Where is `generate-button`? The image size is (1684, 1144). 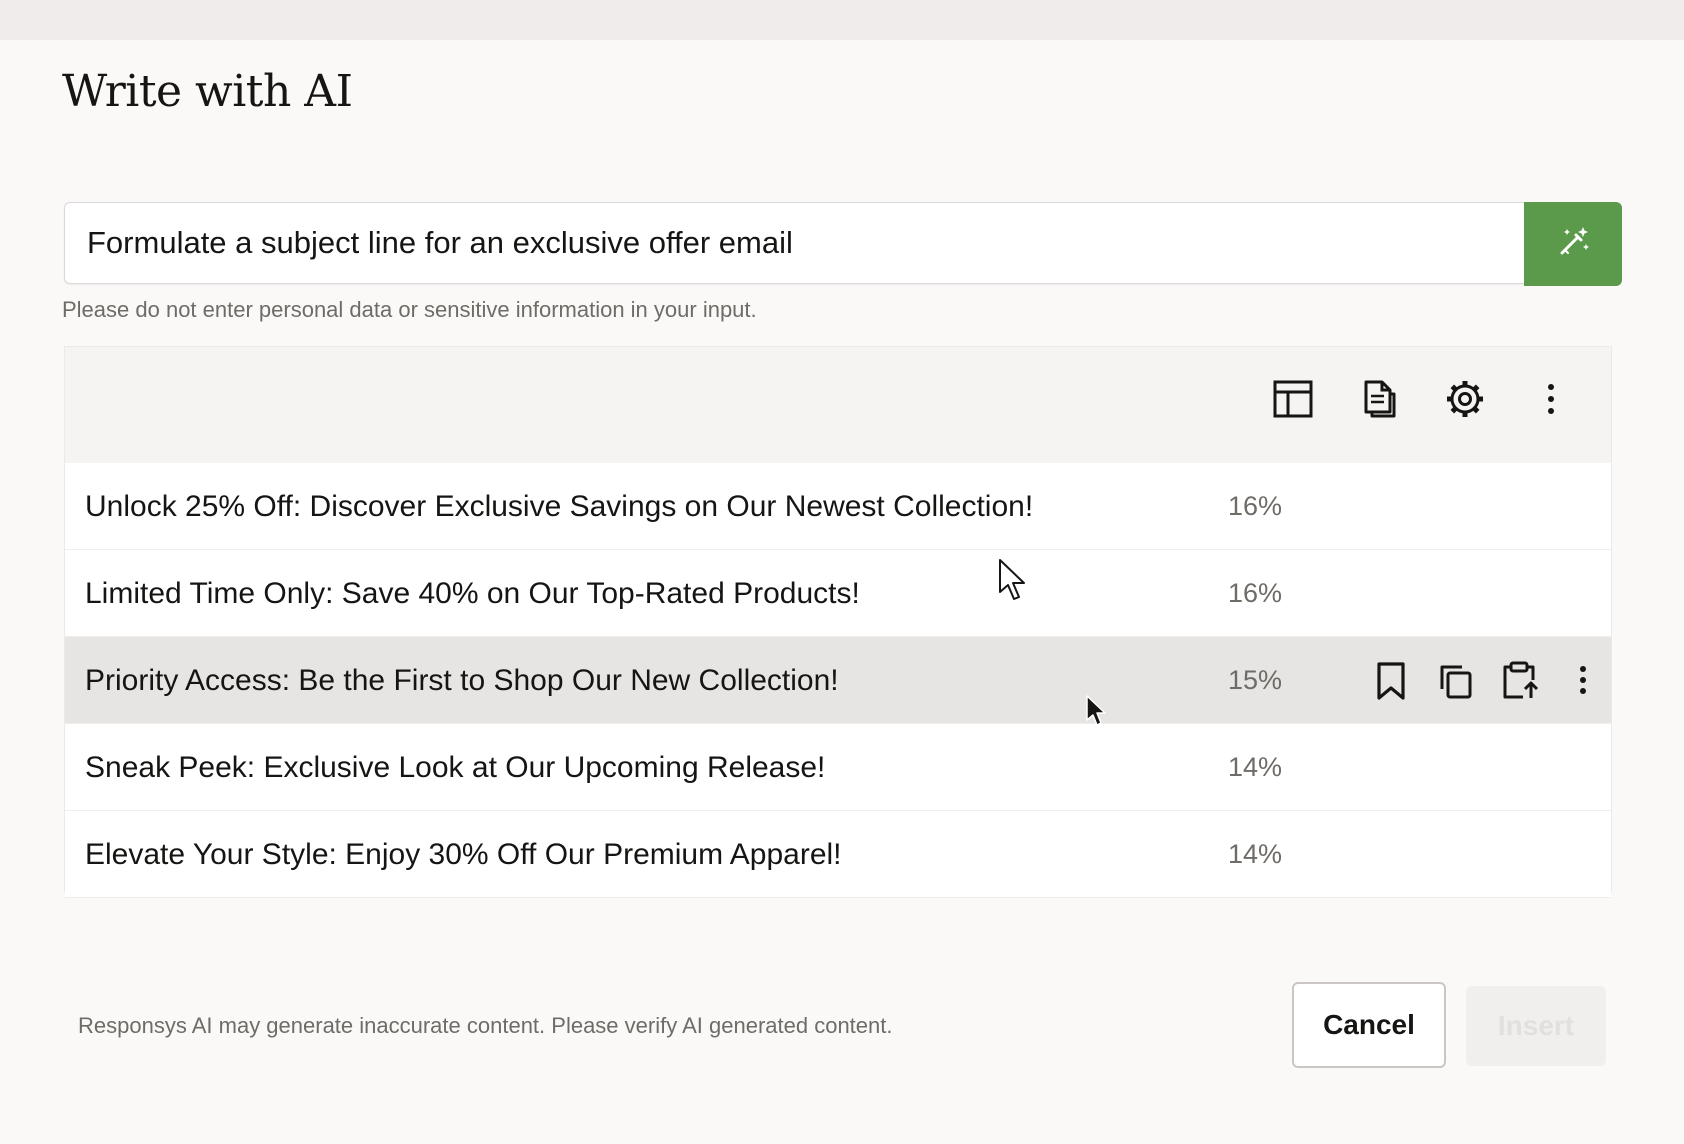 generate-button is located at coordinates (1573, 244).